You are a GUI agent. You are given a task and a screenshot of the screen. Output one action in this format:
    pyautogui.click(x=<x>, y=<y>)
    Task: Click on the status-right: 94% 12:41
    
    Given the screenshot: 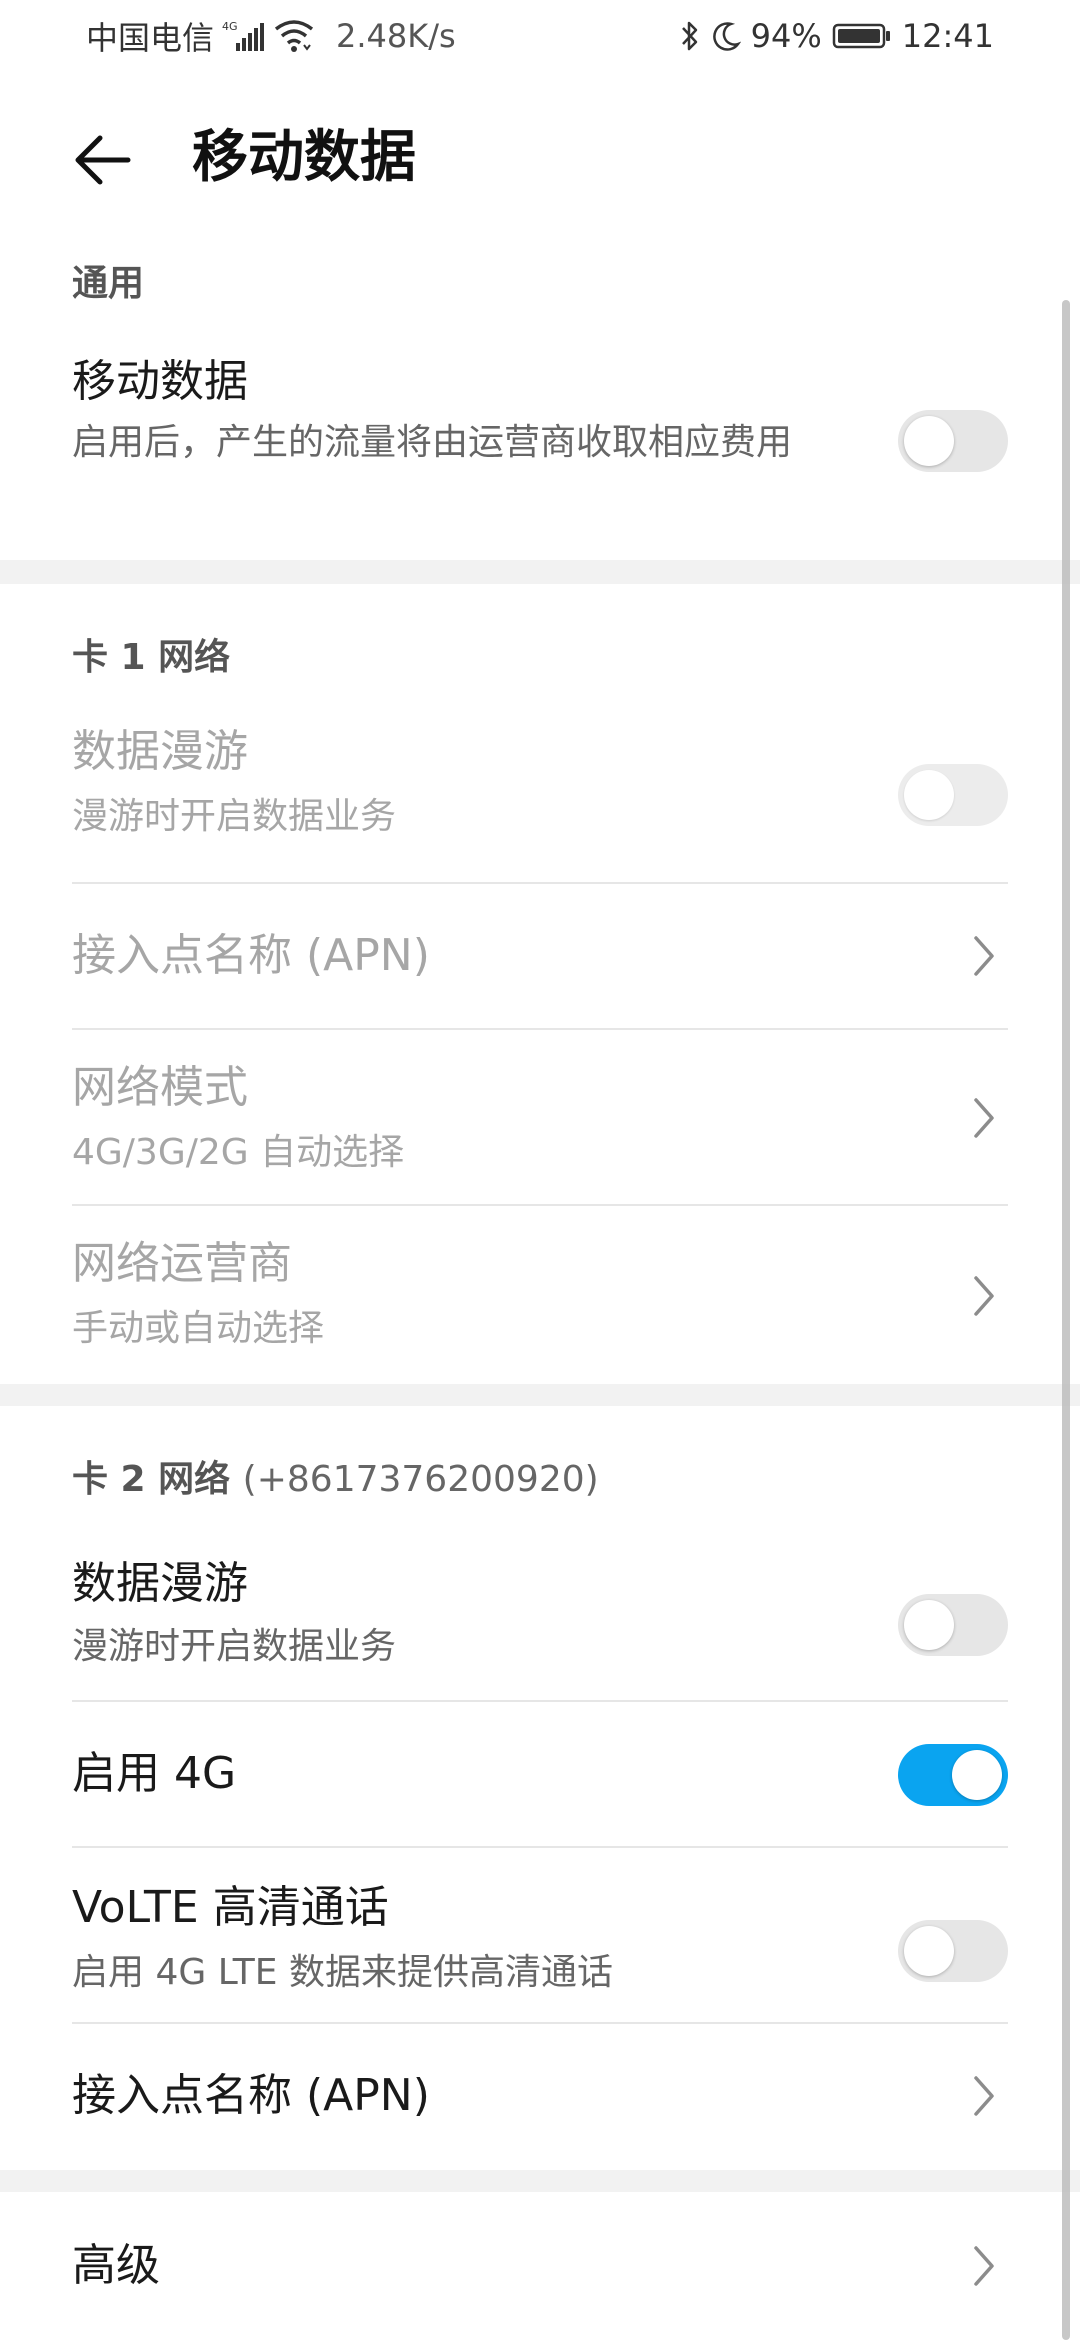 What is the action you would take?
    pyautogui.click(x=836, y=36)
    